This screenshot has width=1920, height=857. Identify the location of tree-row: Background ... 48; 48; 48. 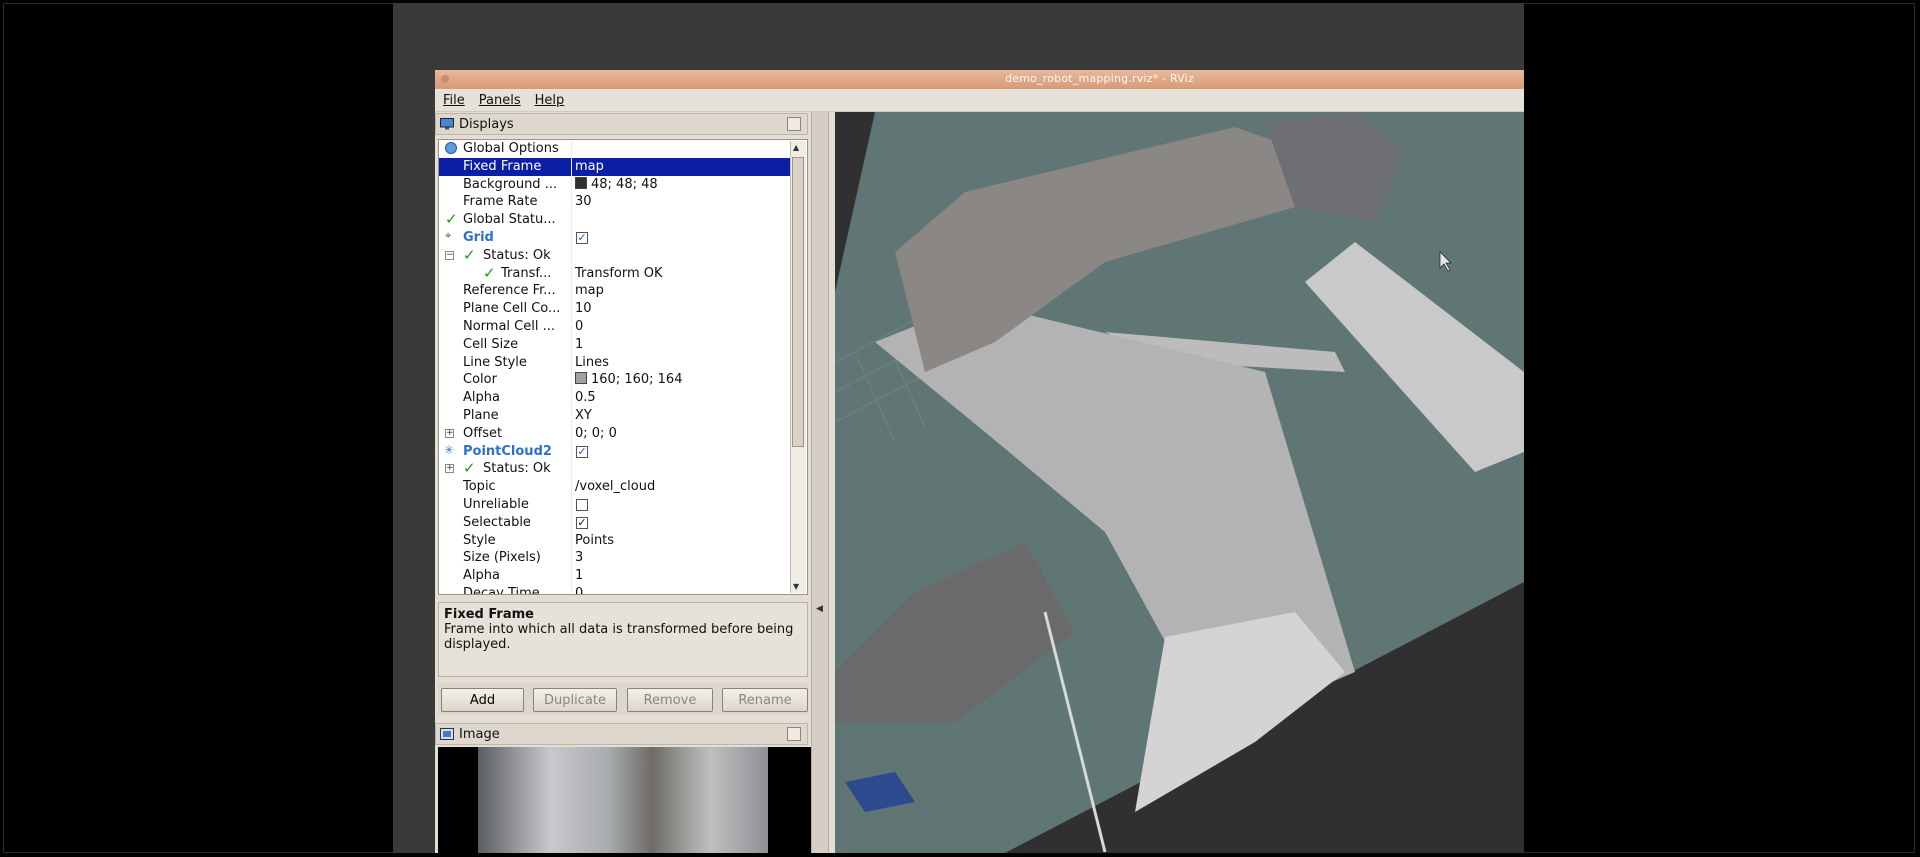
(614, 184).